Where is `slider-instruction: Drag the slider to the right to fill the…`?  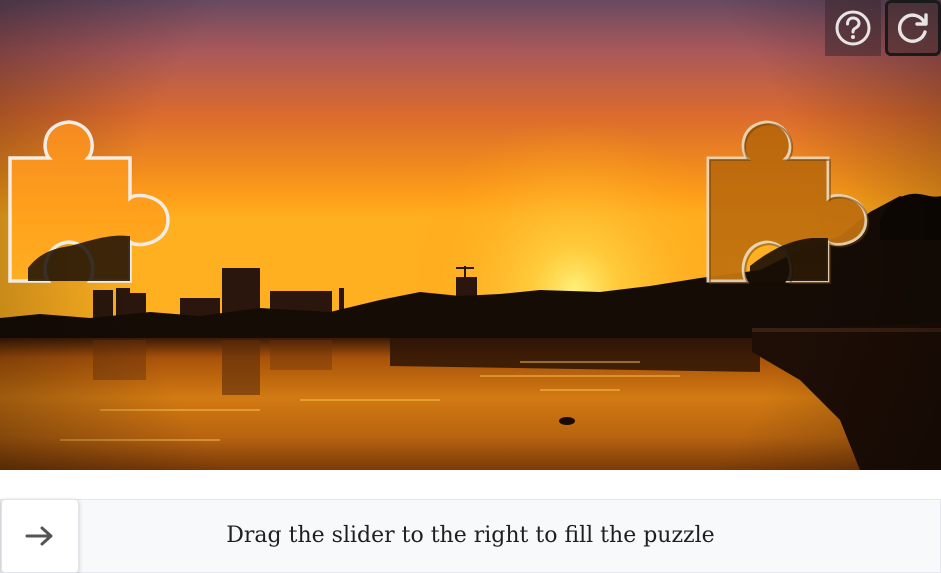 slider-instruction: Drag the slider to the right to fill the… is located at coordinates (470, 535).